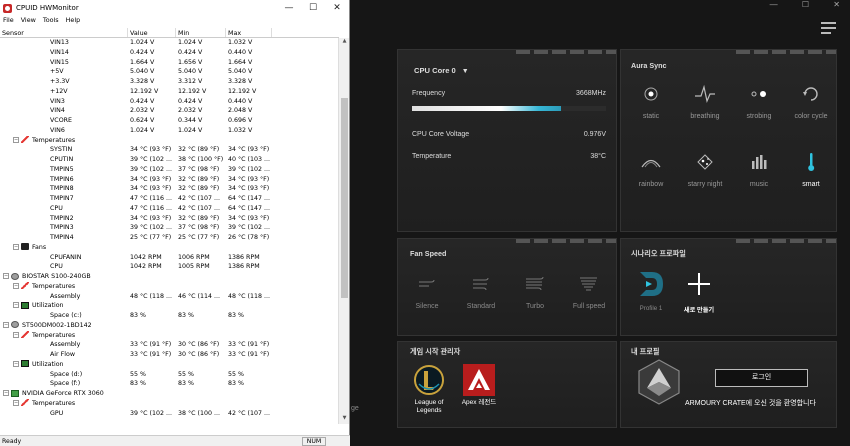  I want to click on cpu-core-selector: CPU Core 0 ▼, so click(441, 70).